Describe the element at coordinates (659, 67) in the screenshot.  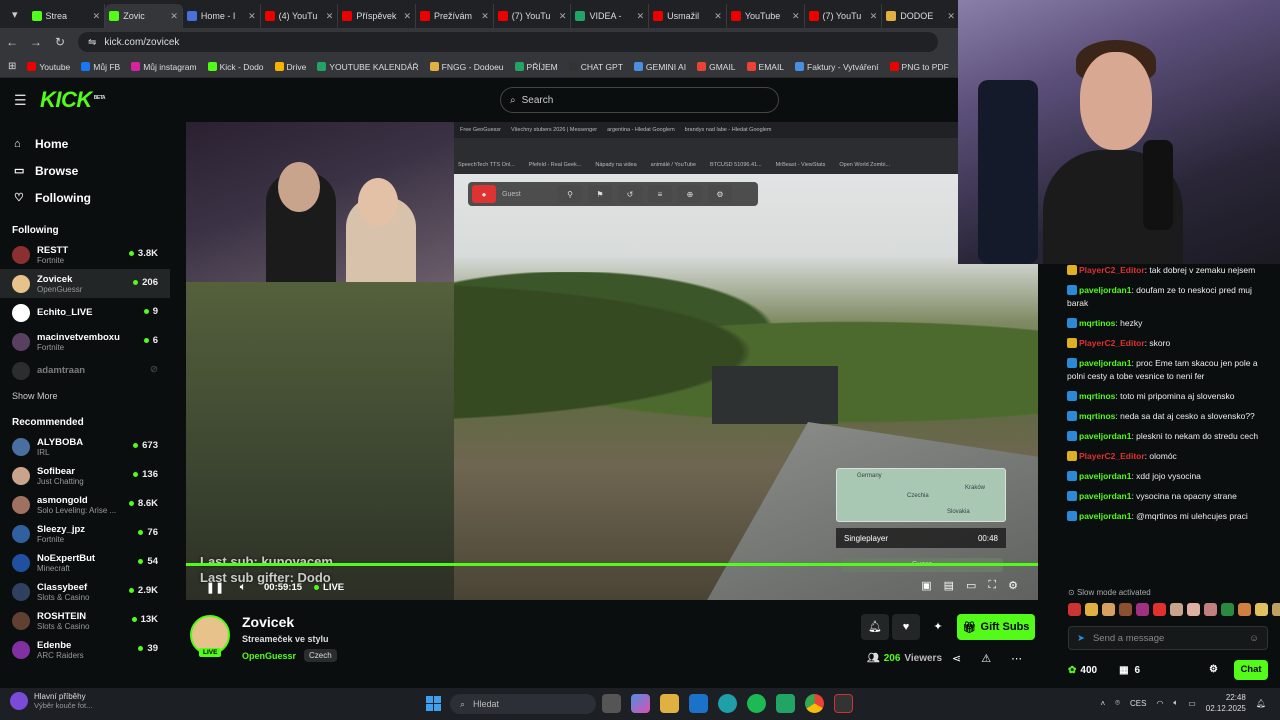
I see `bookmark-item: GEMINI AI` at that location.